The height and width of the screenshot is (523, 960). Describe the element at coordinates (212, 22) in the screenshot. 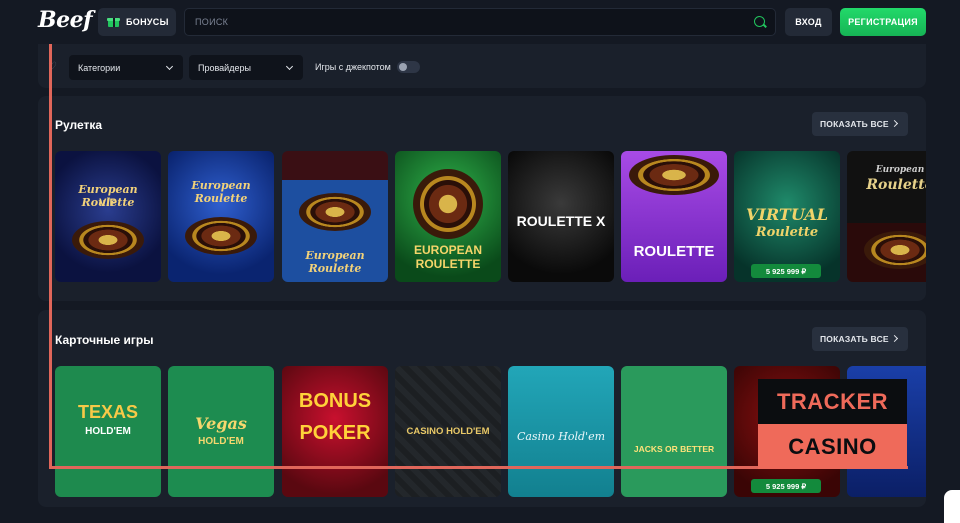

I see `search-placeholder: ПОИСК` at that location.